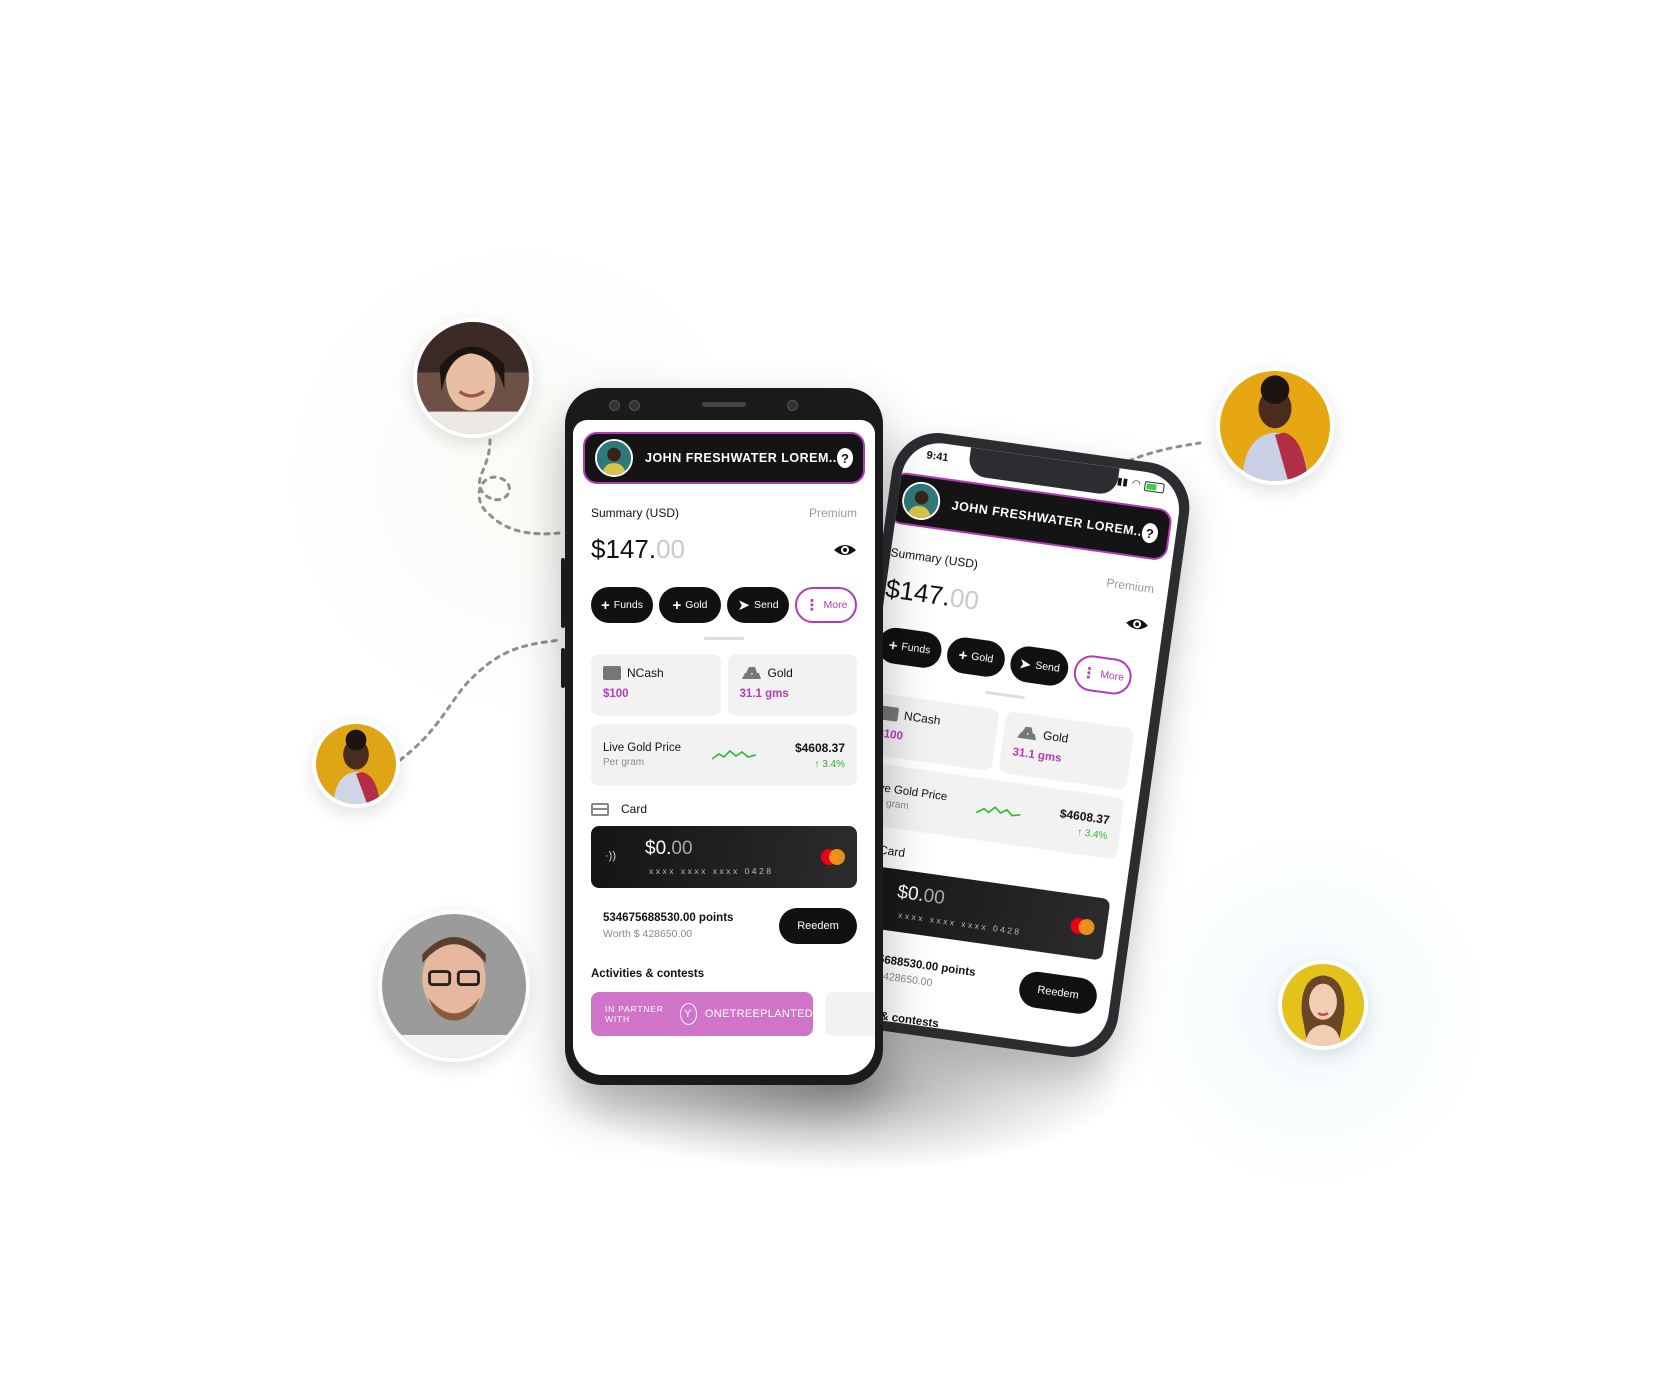 Image resolution: width=1663 pixels, height=1382 pixels. What do you see at coordinates (1323, 1005) in the screenshot?
I see `avatar-woman-right` at bounding box center [1323, 1005].